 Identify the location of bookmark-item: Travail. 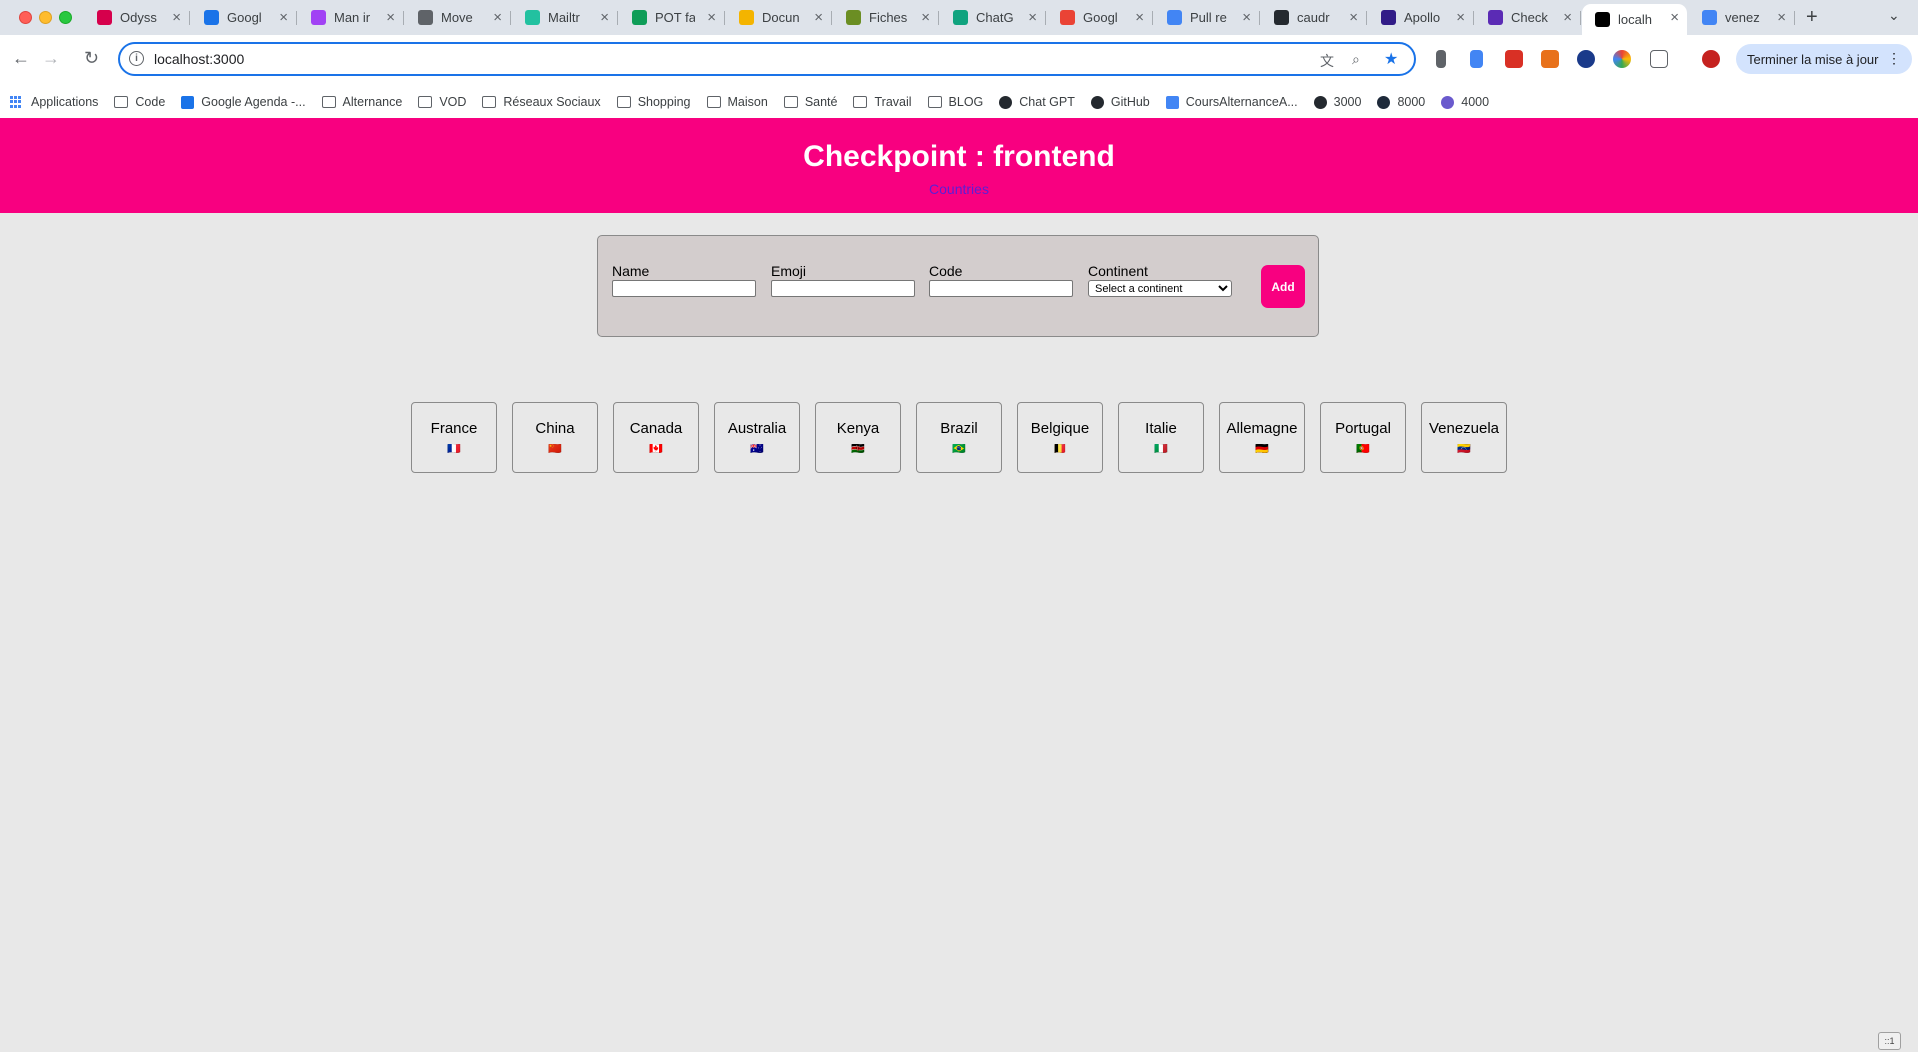
(882, 102).